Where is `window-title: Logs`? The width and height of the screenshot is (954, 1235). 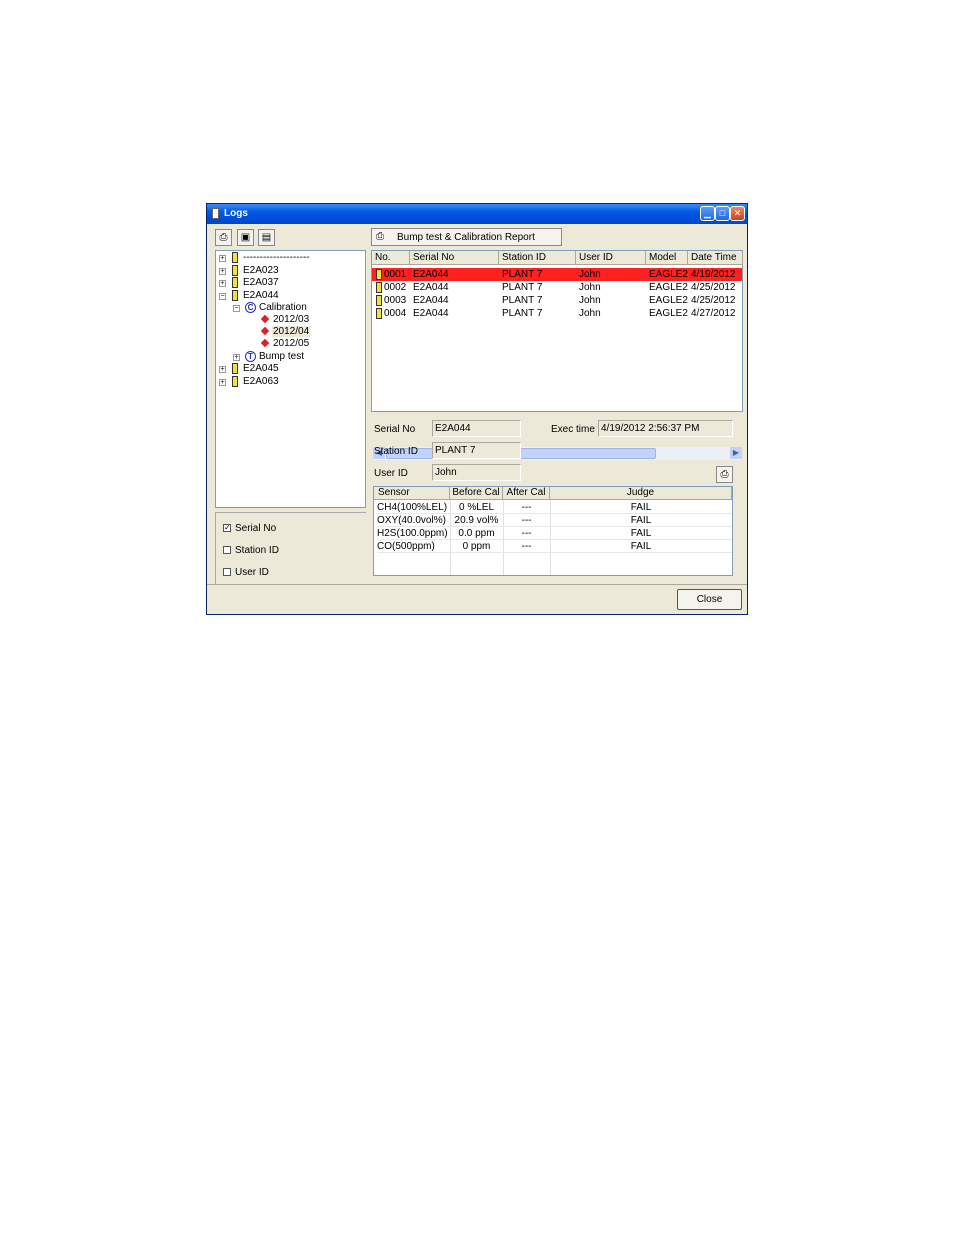 window-title: Logs is located at coordinates (236, 213).